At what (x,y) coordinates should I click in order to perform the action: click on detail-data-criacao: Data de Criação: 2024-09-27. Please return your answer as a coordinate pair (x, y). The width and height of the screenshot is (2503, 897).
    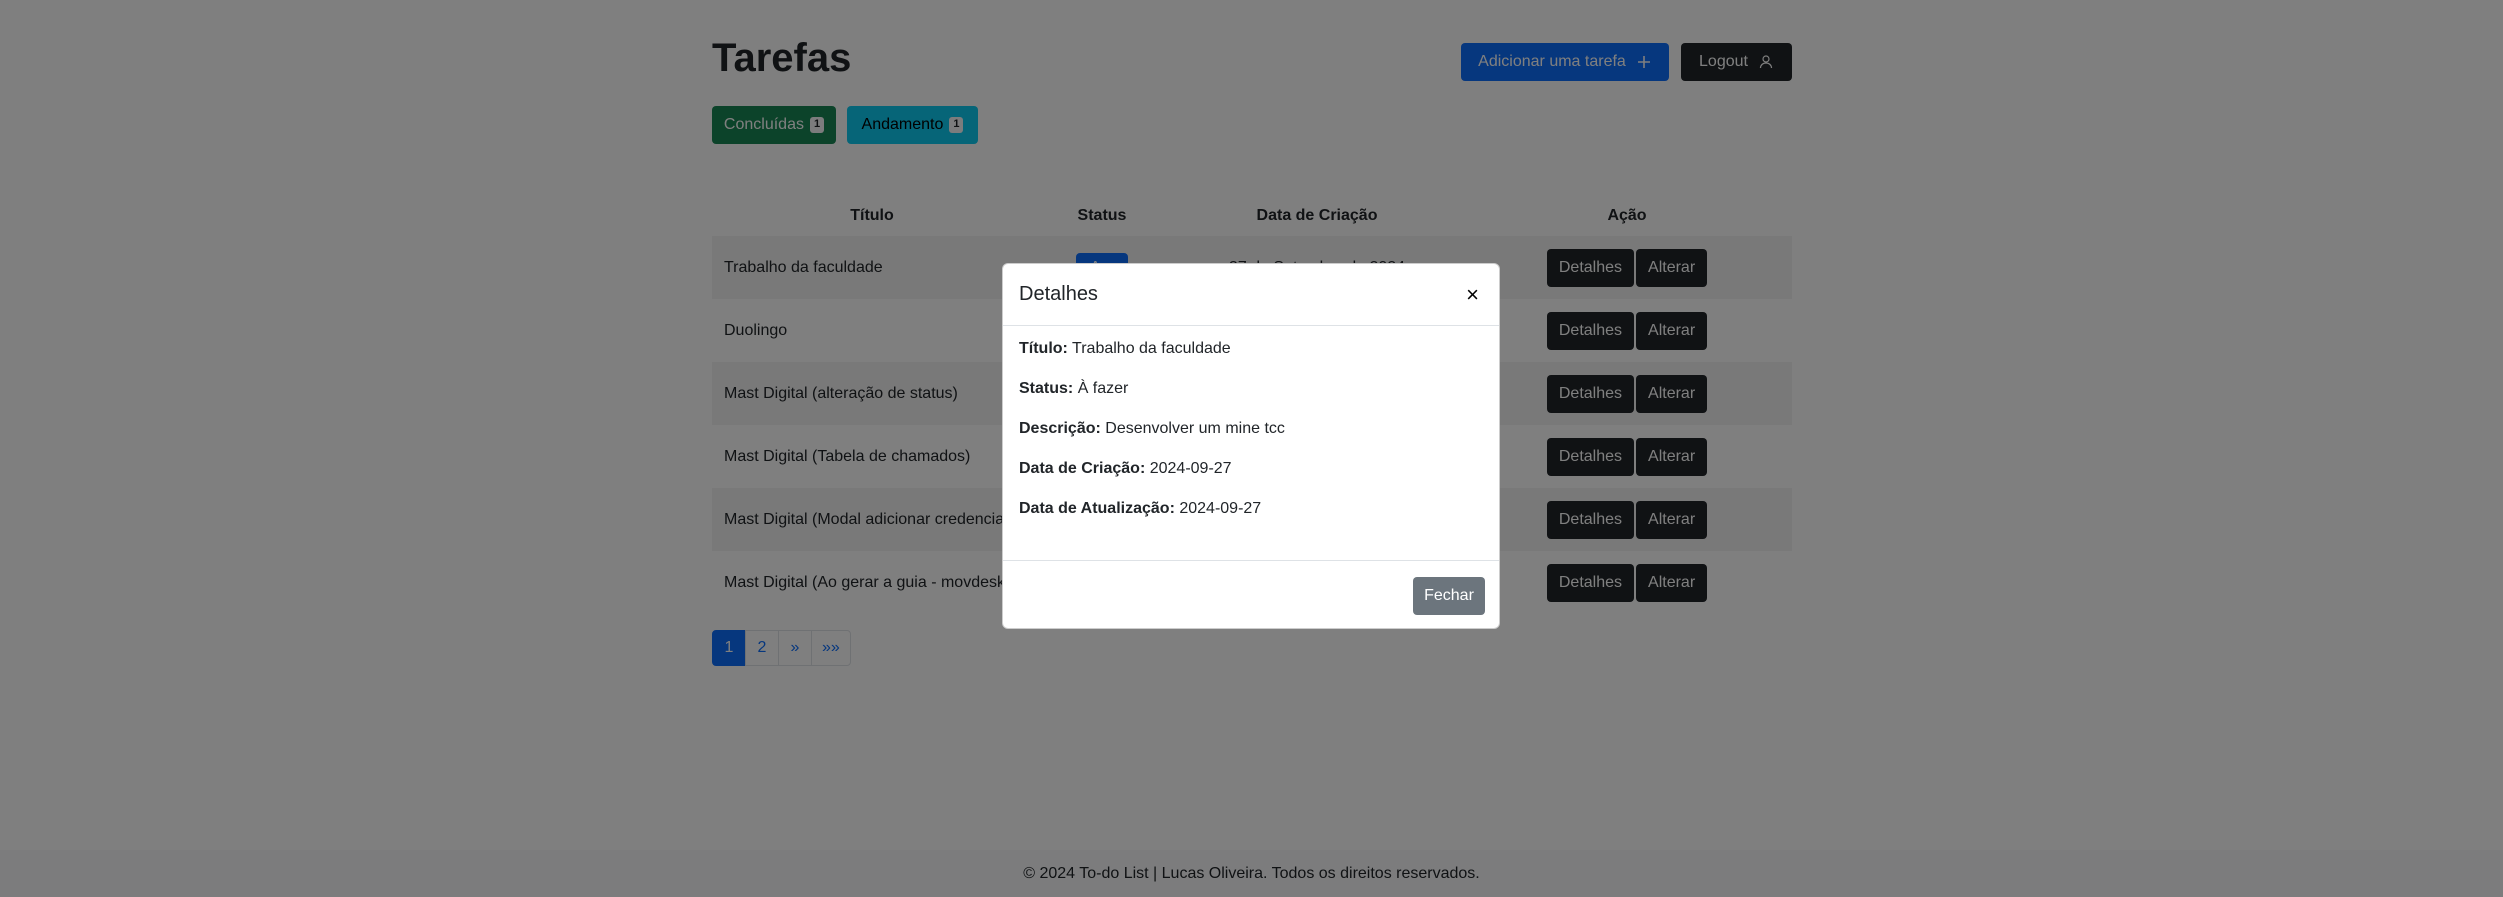
    Looking at the image, I should click on (1251, 469).